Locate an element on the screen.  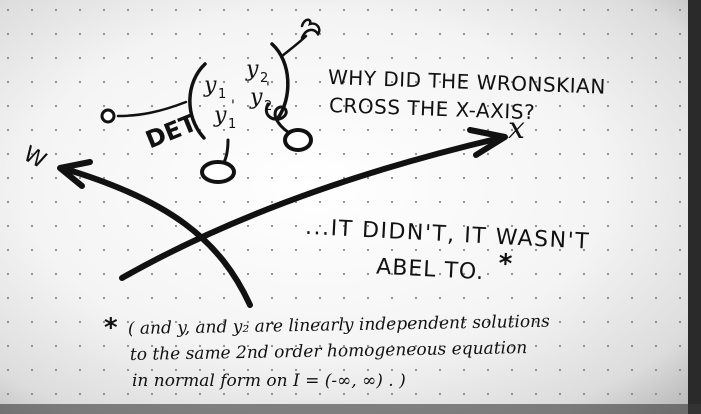
page-edge-bottom is located at coordinates (350, 409).